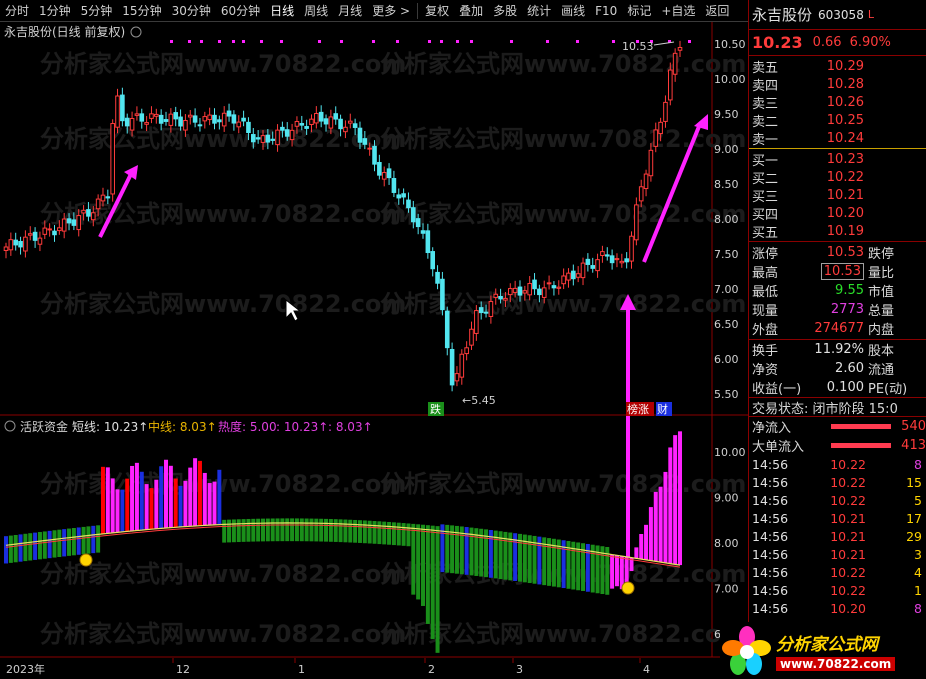 This screenshot has height=679, width=926. What do you see at coordinates (141, 11) in the screenshot?
I see `period-tab-3: 15分钟` at bounding box center [141, 11].